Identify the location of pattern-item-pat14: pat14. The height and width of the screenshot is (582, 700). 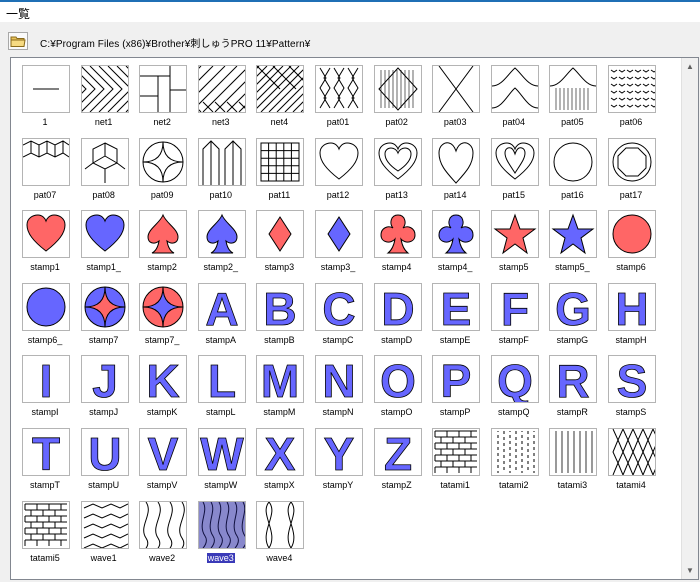
(455, 169).